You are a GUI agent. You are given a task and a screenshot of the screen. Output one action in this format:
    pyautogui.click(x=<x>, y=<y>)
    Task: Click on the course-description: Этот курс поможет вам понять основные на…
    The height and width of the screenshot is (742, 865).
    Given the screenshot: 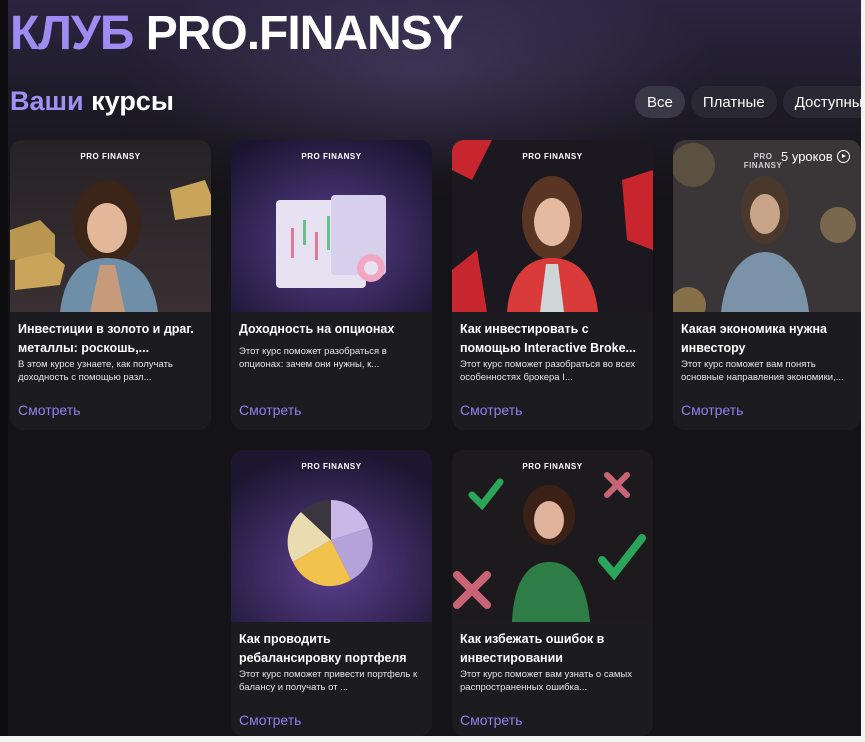 What is the action you would take?
    pyautogui.click(x=762, y=371)
    